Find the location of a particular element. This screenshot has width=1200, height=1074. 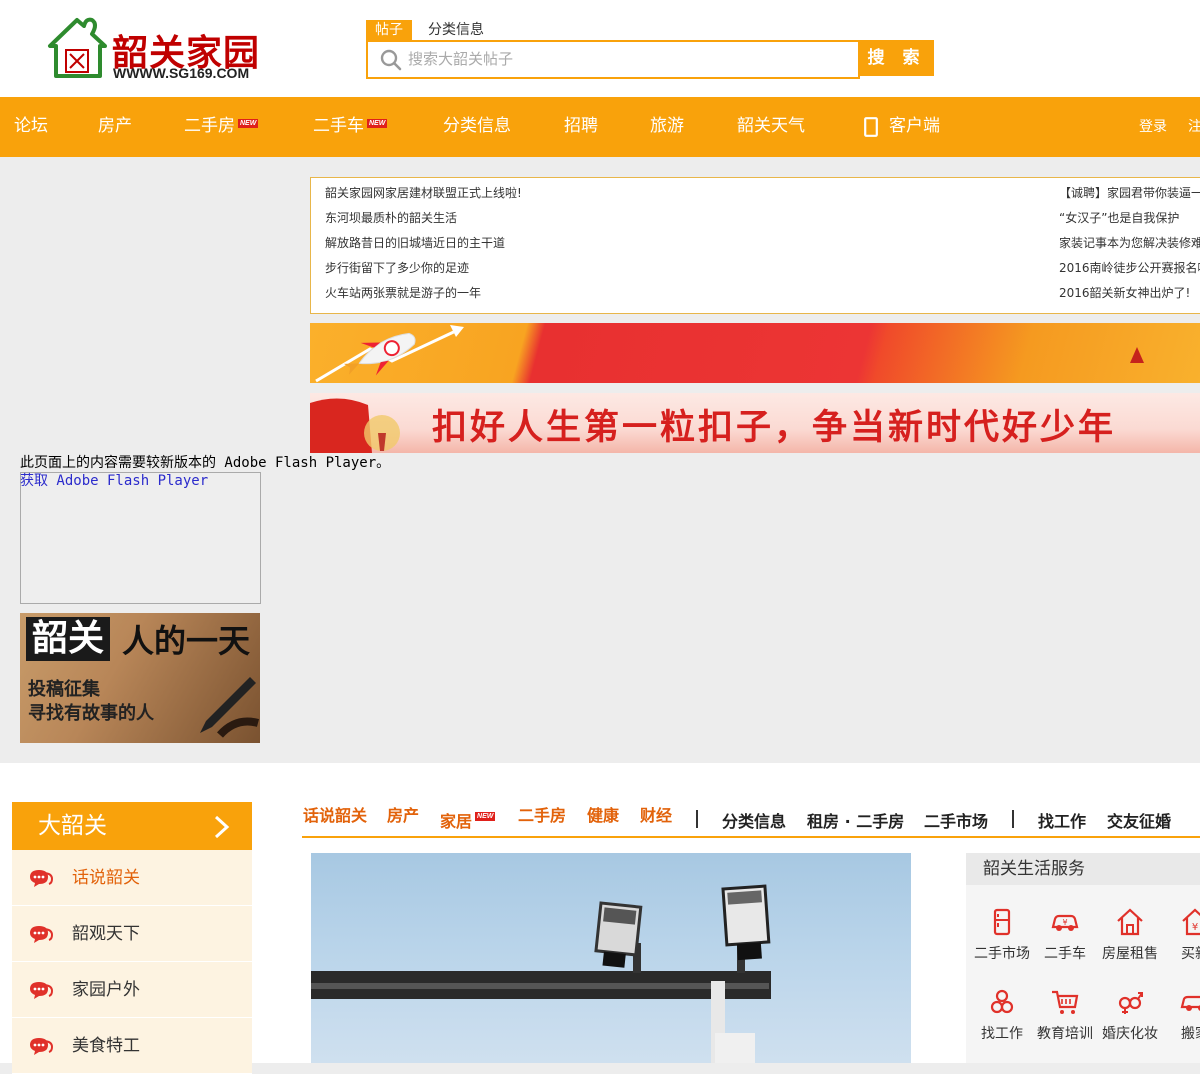

camera-pole-image is located at coordinates (541, 973).